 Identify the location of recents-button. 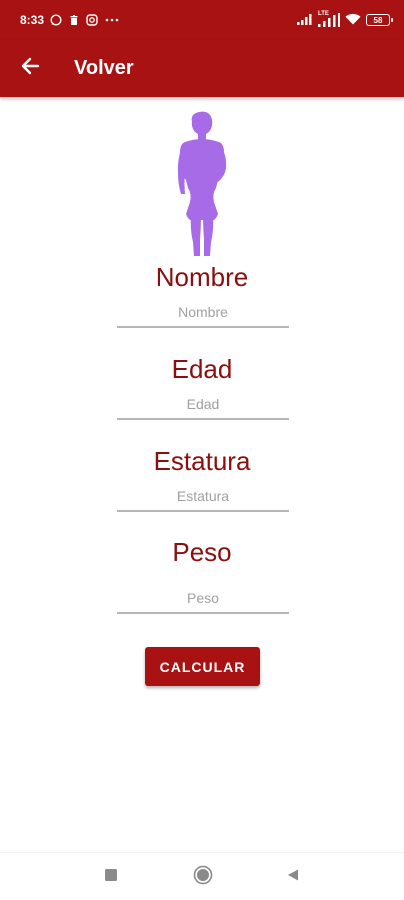
(111, 876).